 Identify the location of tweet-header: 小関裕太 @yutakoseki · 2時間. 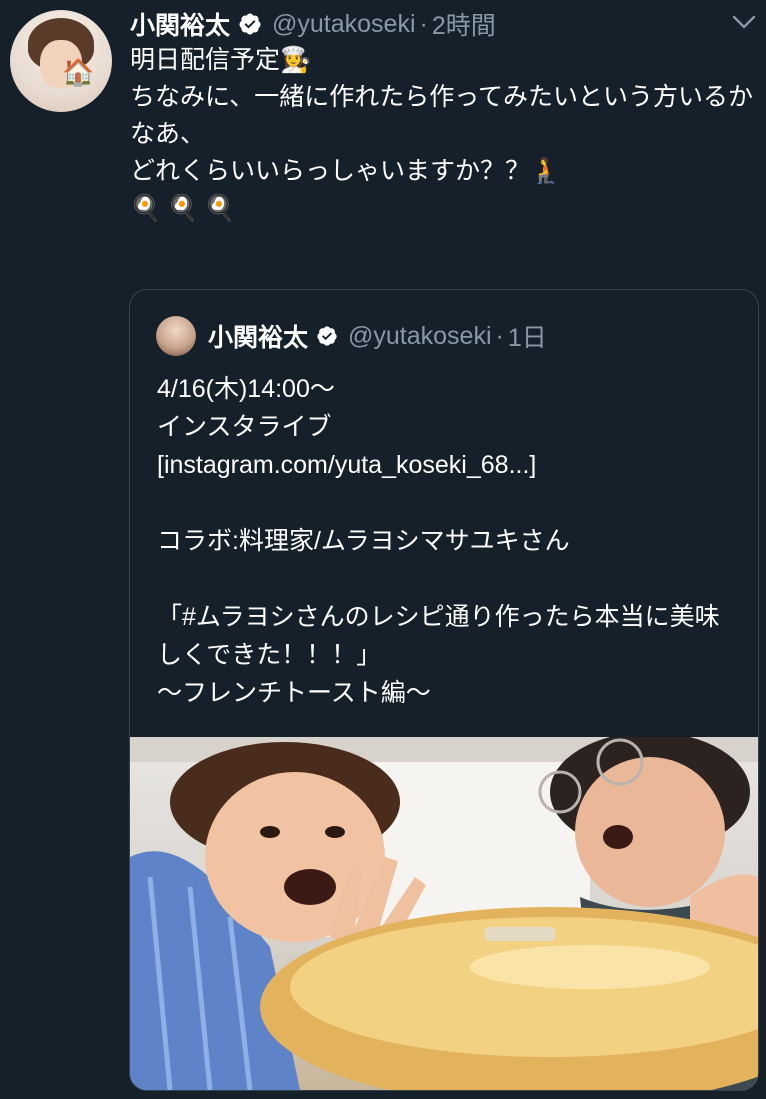
(313, 24).